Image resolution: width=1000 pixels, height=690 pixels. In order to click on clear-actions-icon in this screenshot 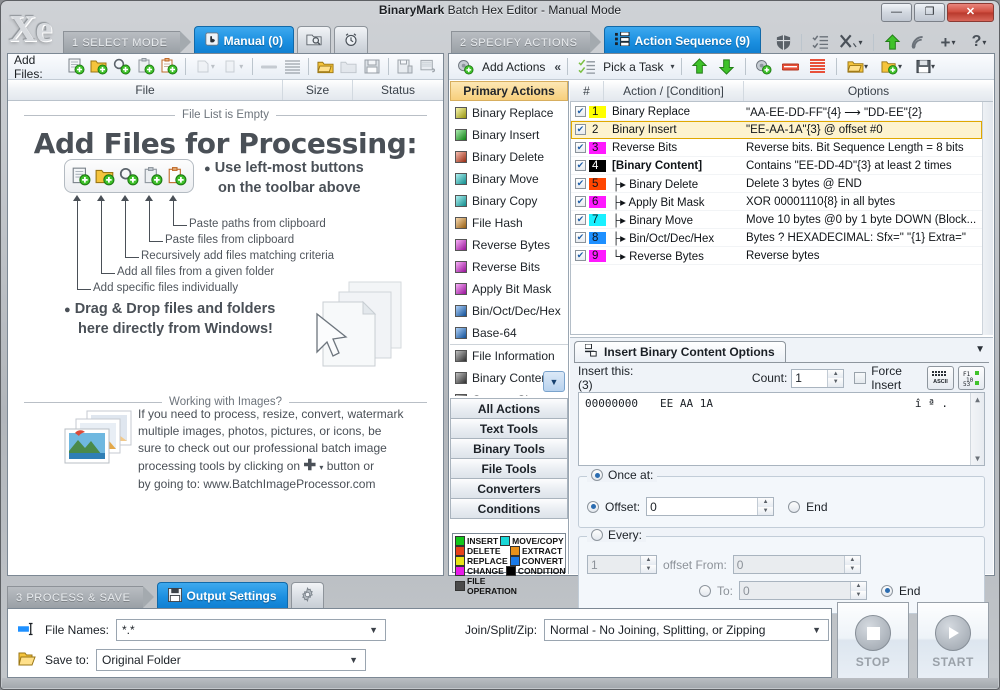, I will do `click(818, 67)`.